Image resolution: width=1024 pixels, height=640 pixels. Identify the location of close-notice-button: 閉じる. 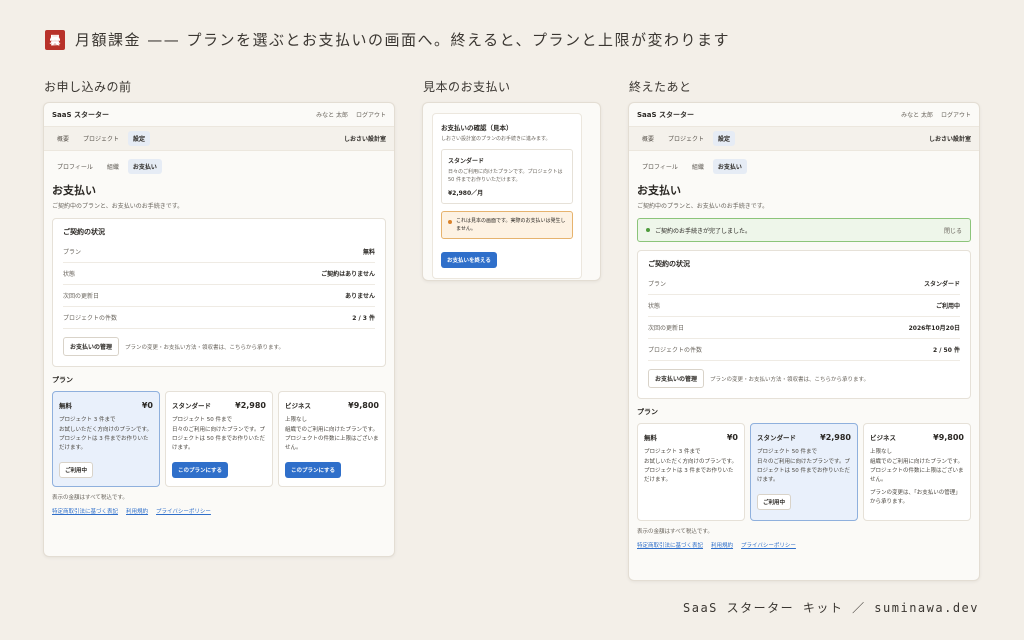
(953, 230).